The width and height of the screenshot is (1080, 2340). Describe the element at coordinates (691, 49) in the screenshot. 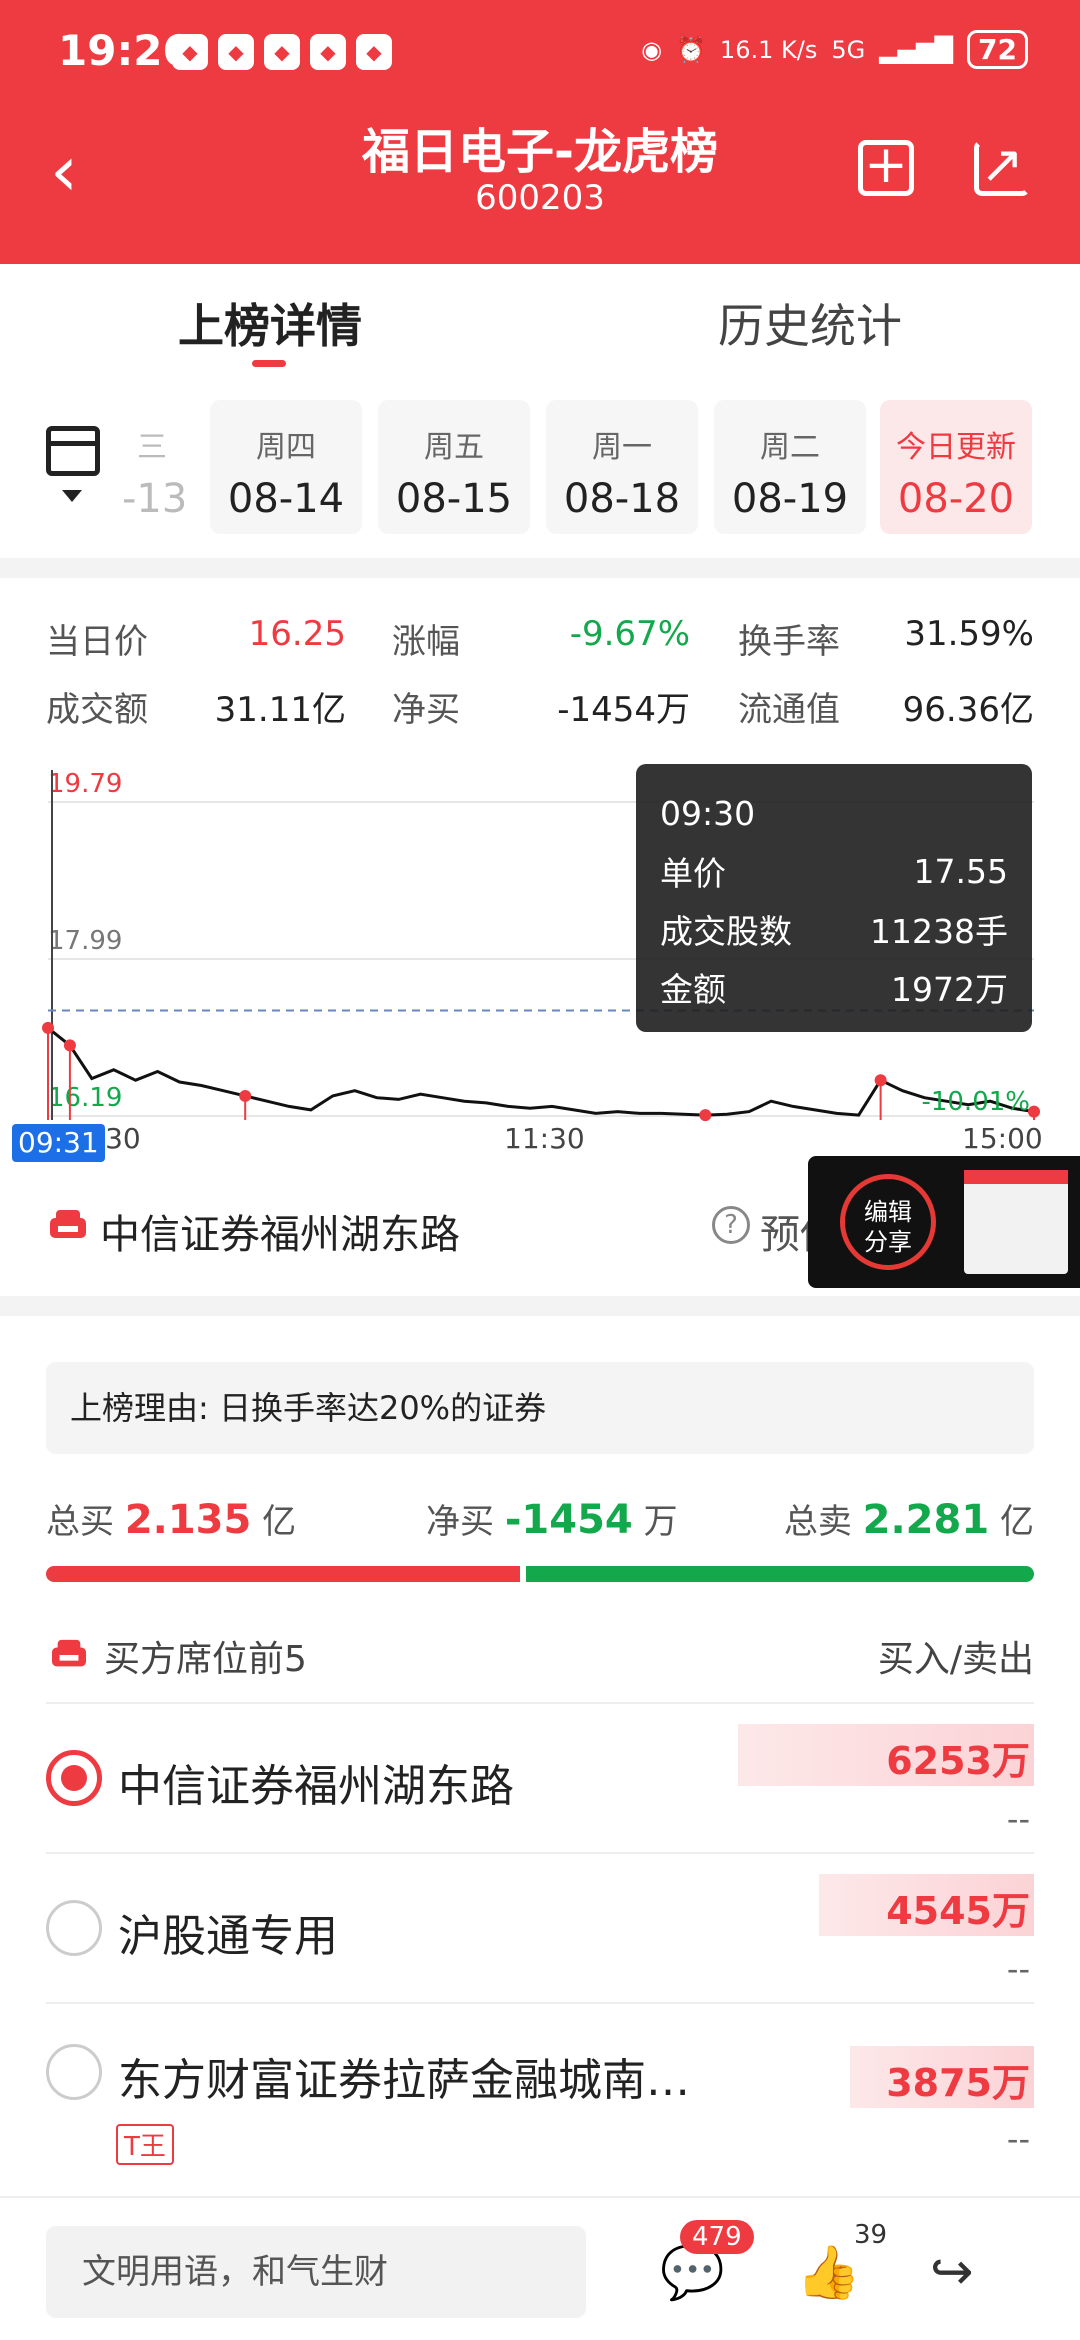

I see `alarm-icon: ⏰` at that location.